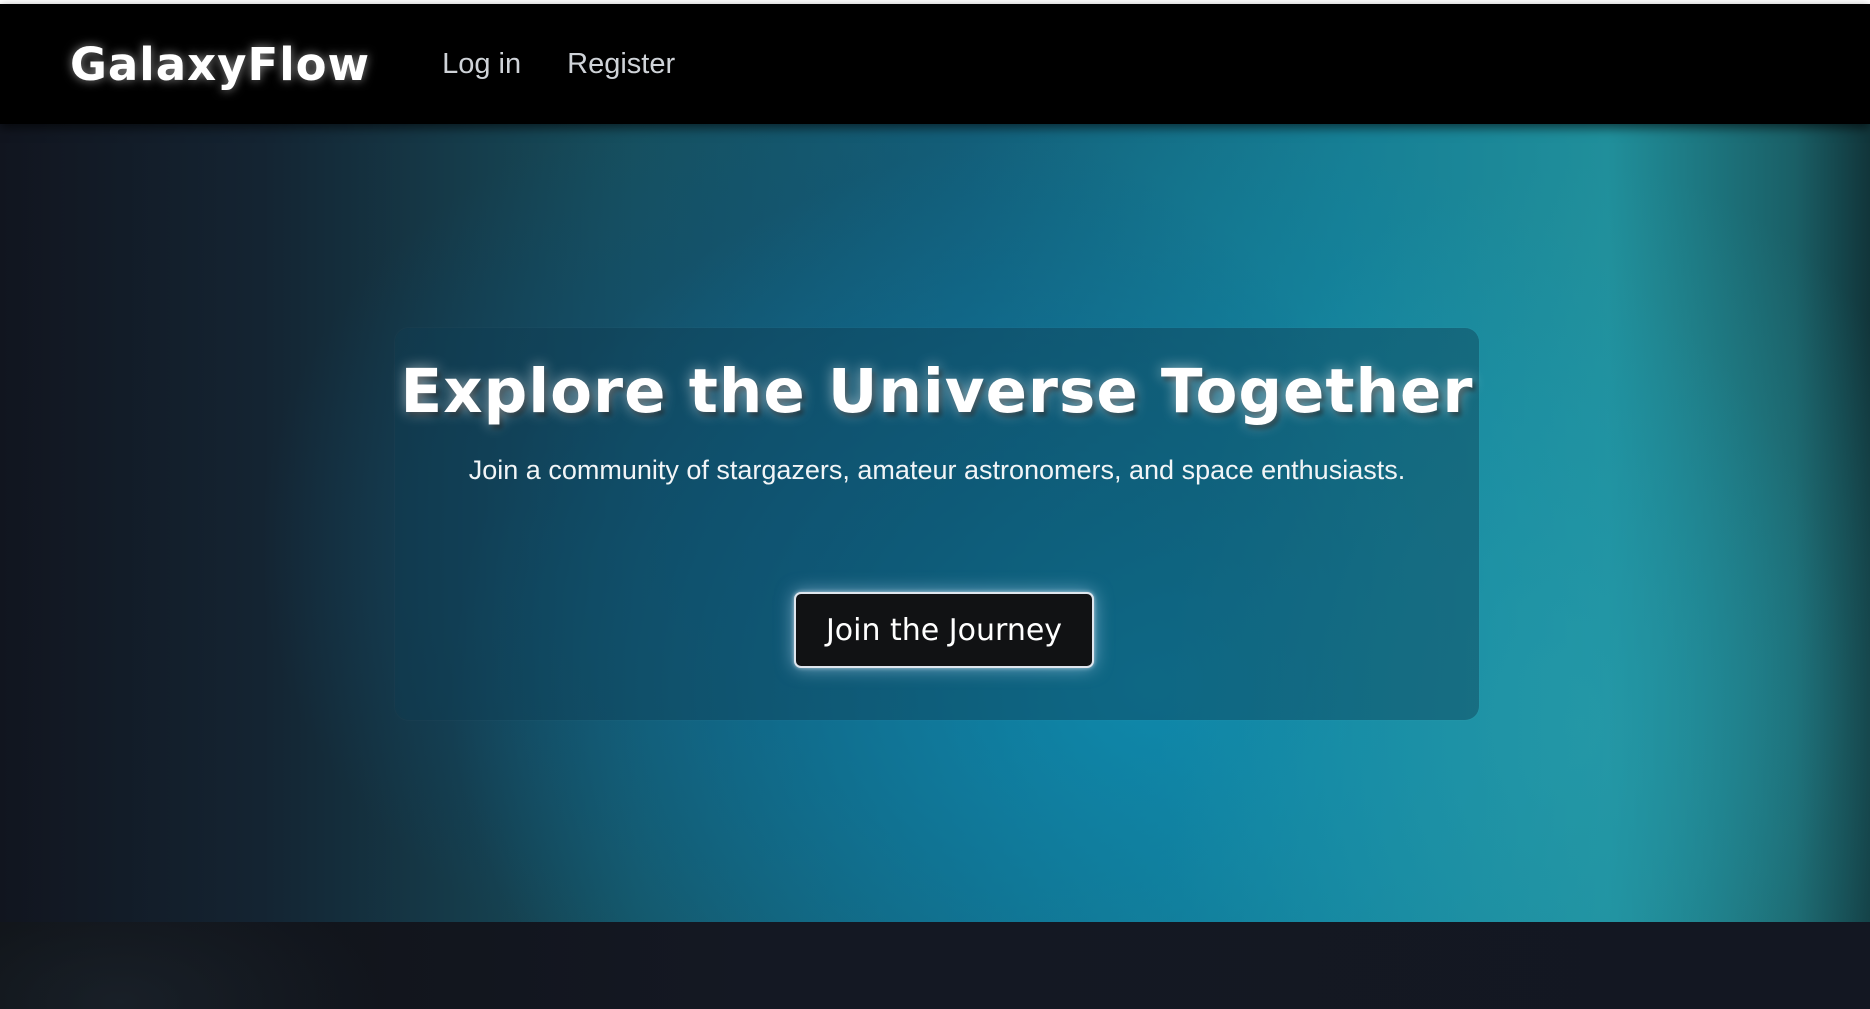 This screenshot has height=1009, width=1870. Describe the element at coordinates (944, 630) in the screenshot. I see `join-journey-button: Join the Journey` at that location.